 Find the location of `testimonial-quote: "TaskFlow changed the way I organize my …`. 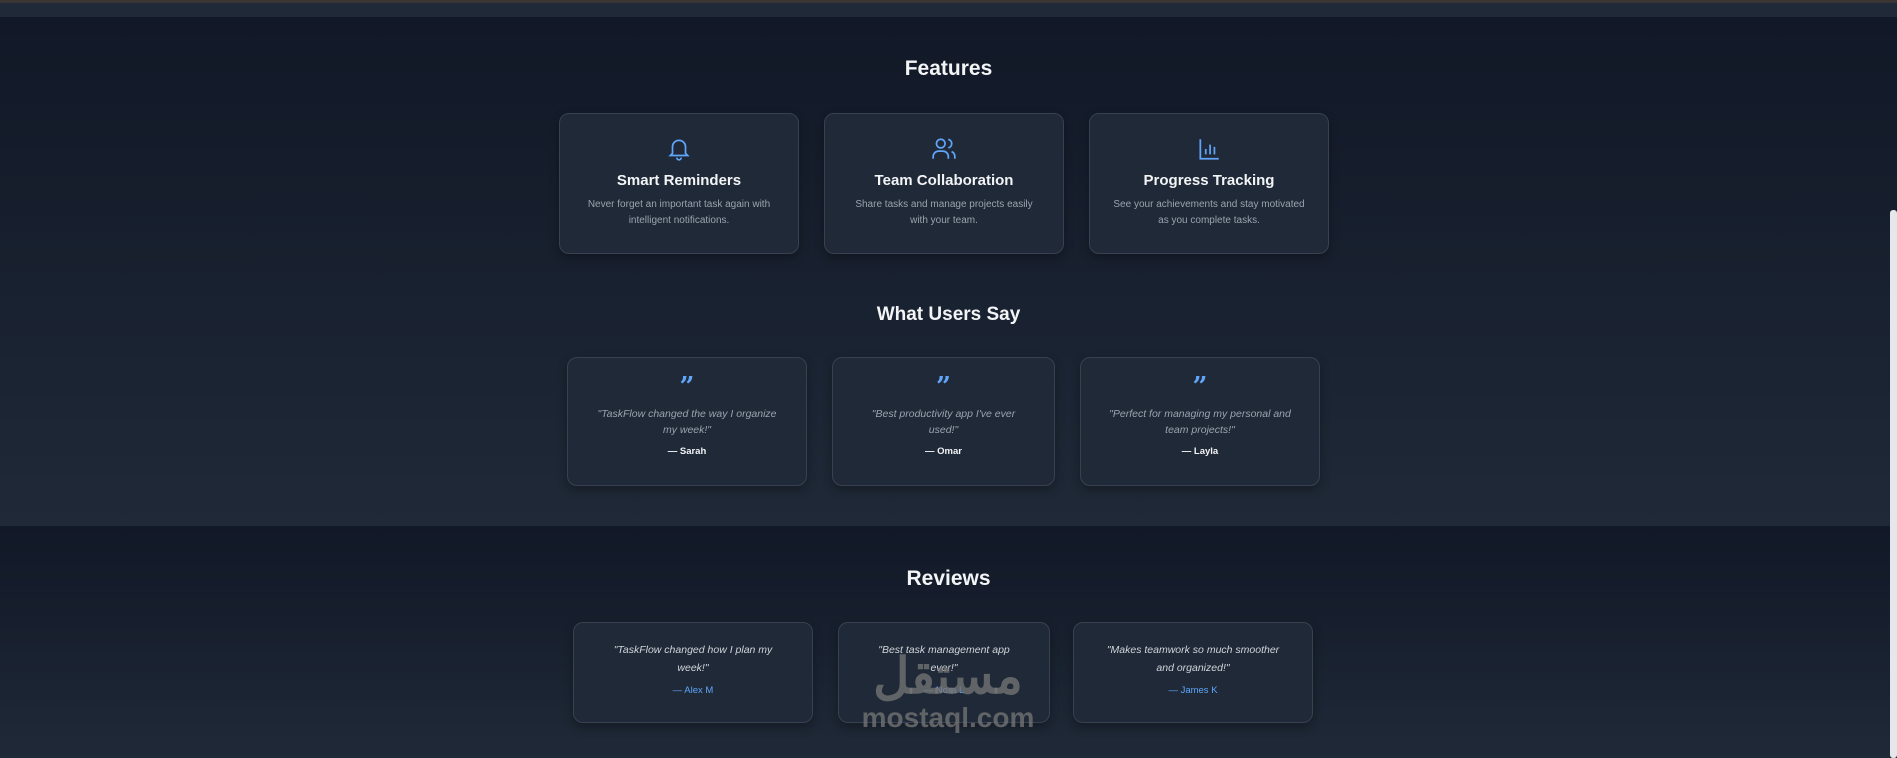

testimonial-quote: "TaskFlow changed the way I organize my … is located at coordinates (687, 422).